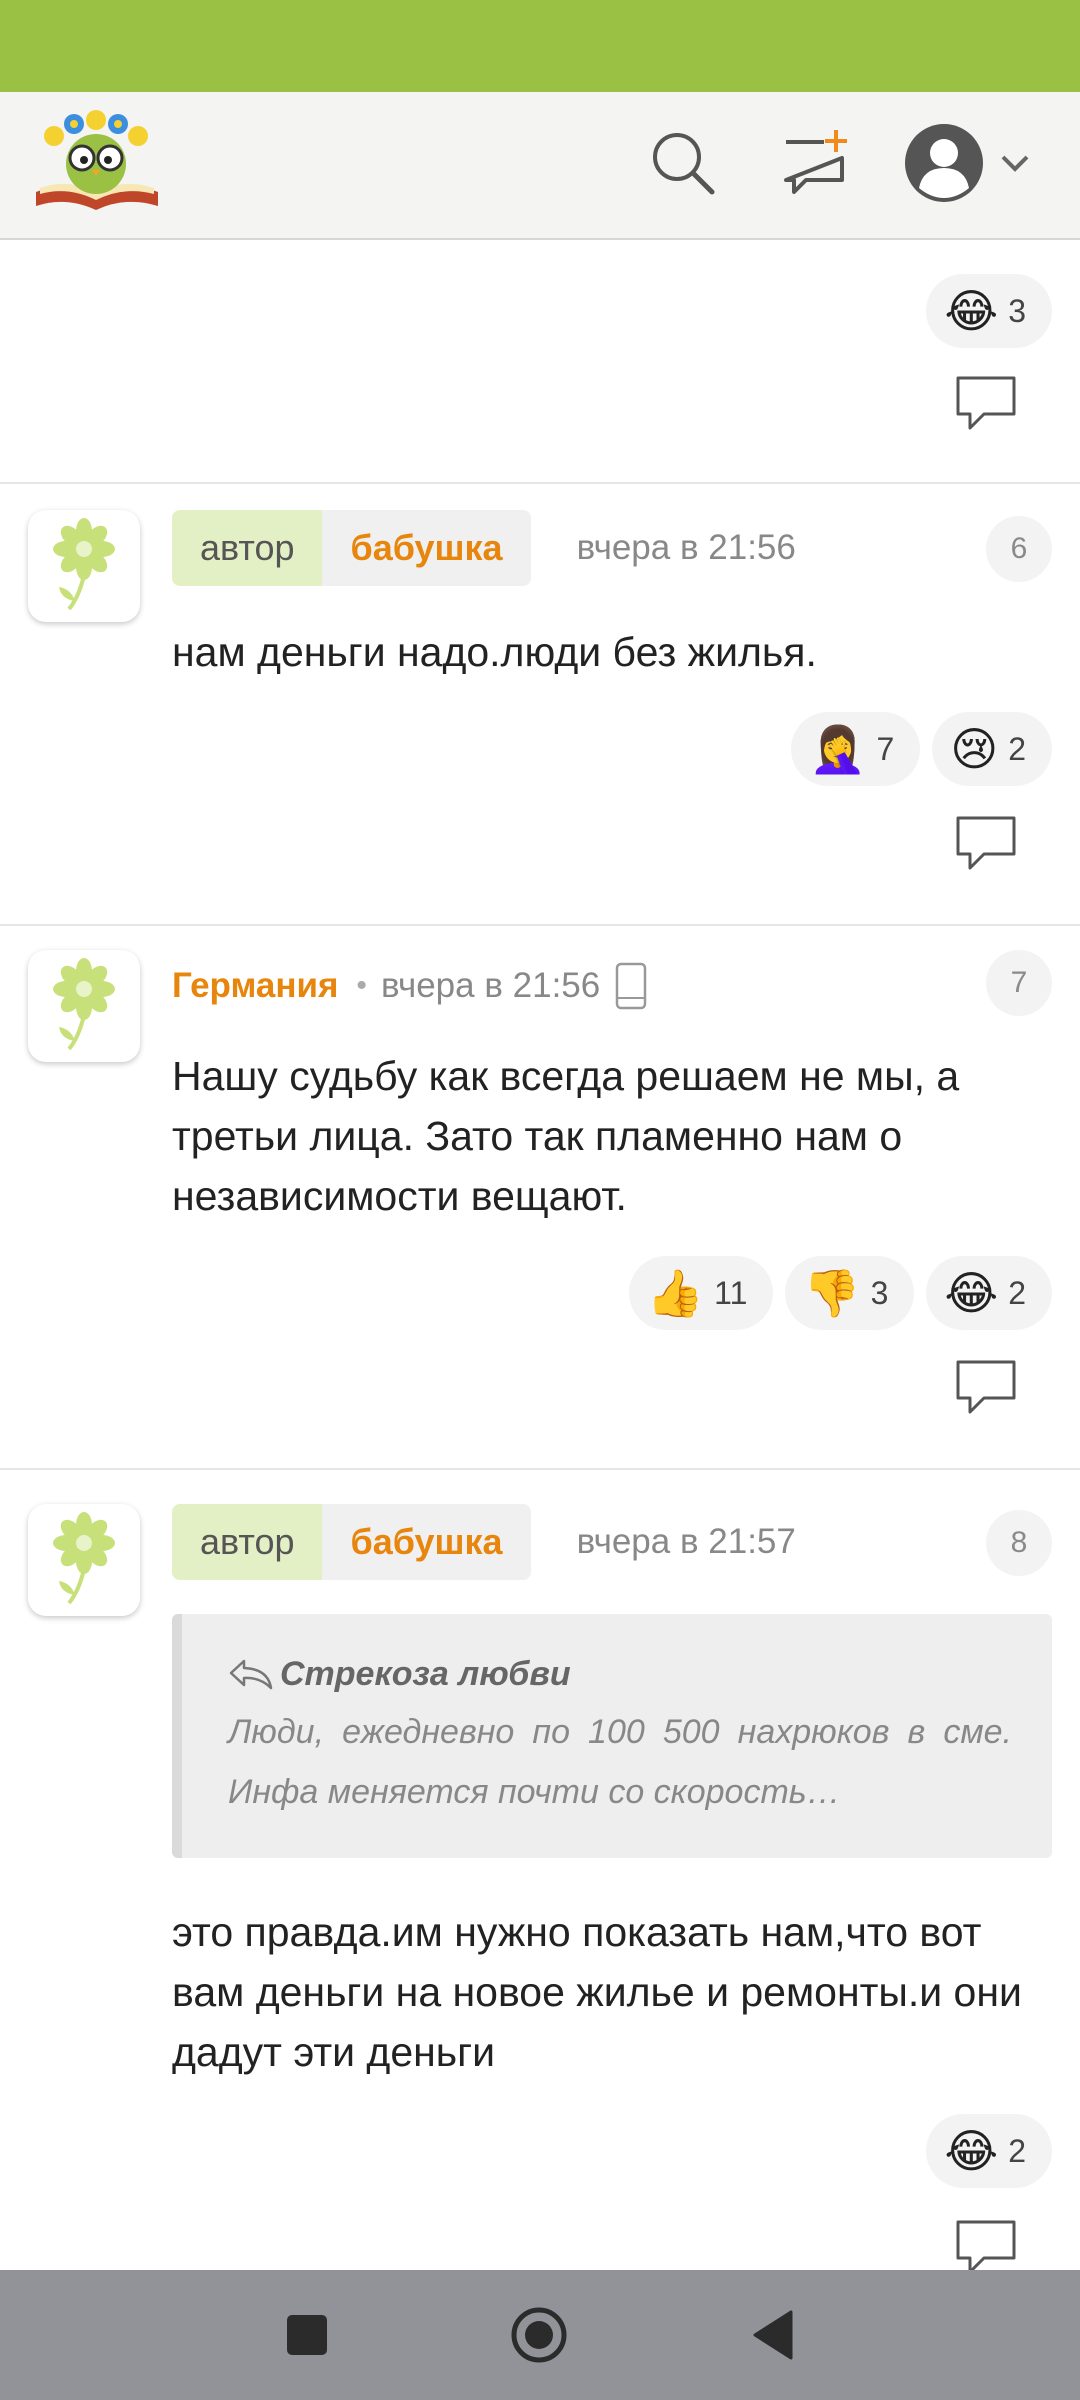 This screenshot has width=1080, height=2400. Describe the element at coordinates (631, 986) in the screenshot. I see `mobile-device-icon` at that location.